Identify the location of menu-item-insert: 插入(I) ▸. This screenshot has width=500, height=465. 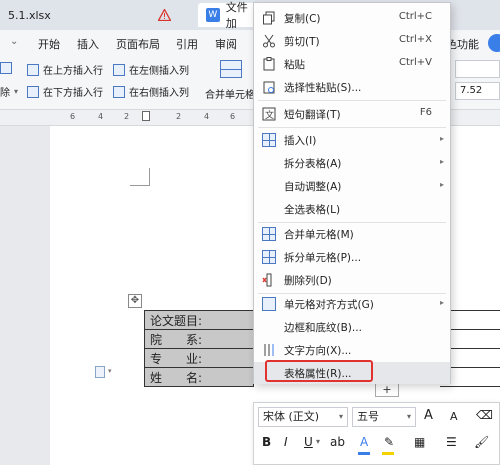
(352, 140).